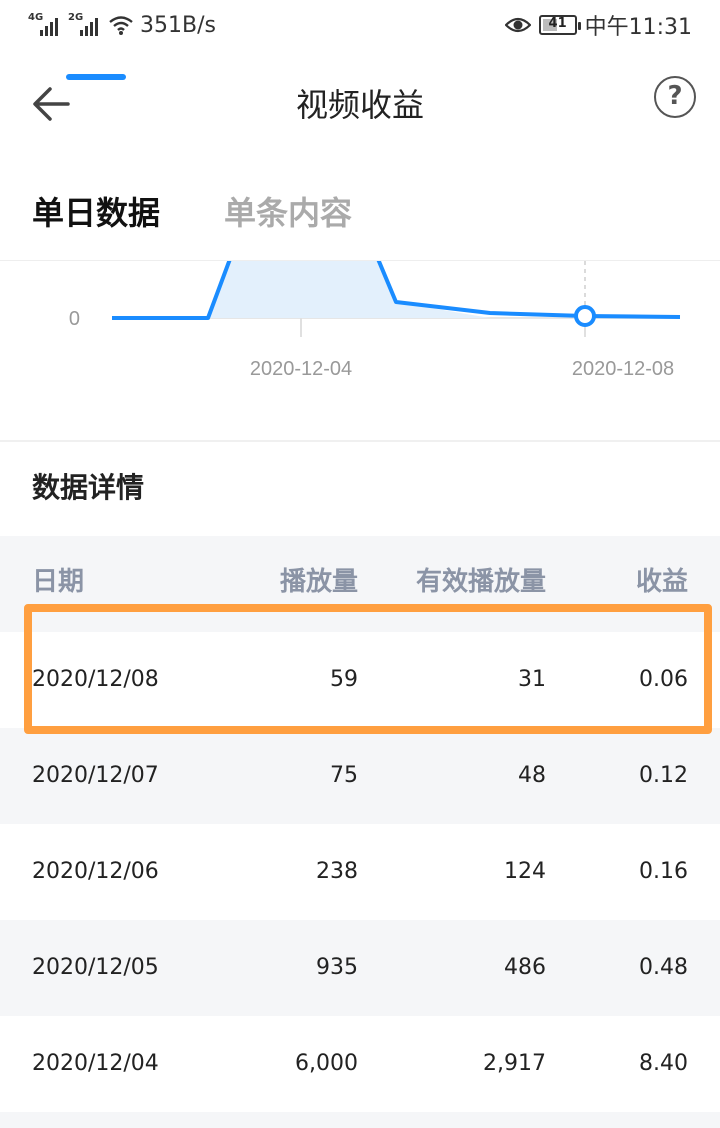  Describe the element at coordinates (360, 1064) in the screenshot. I see `table-row: 2020/12/04 6,000 2,917 8.40` at that location.